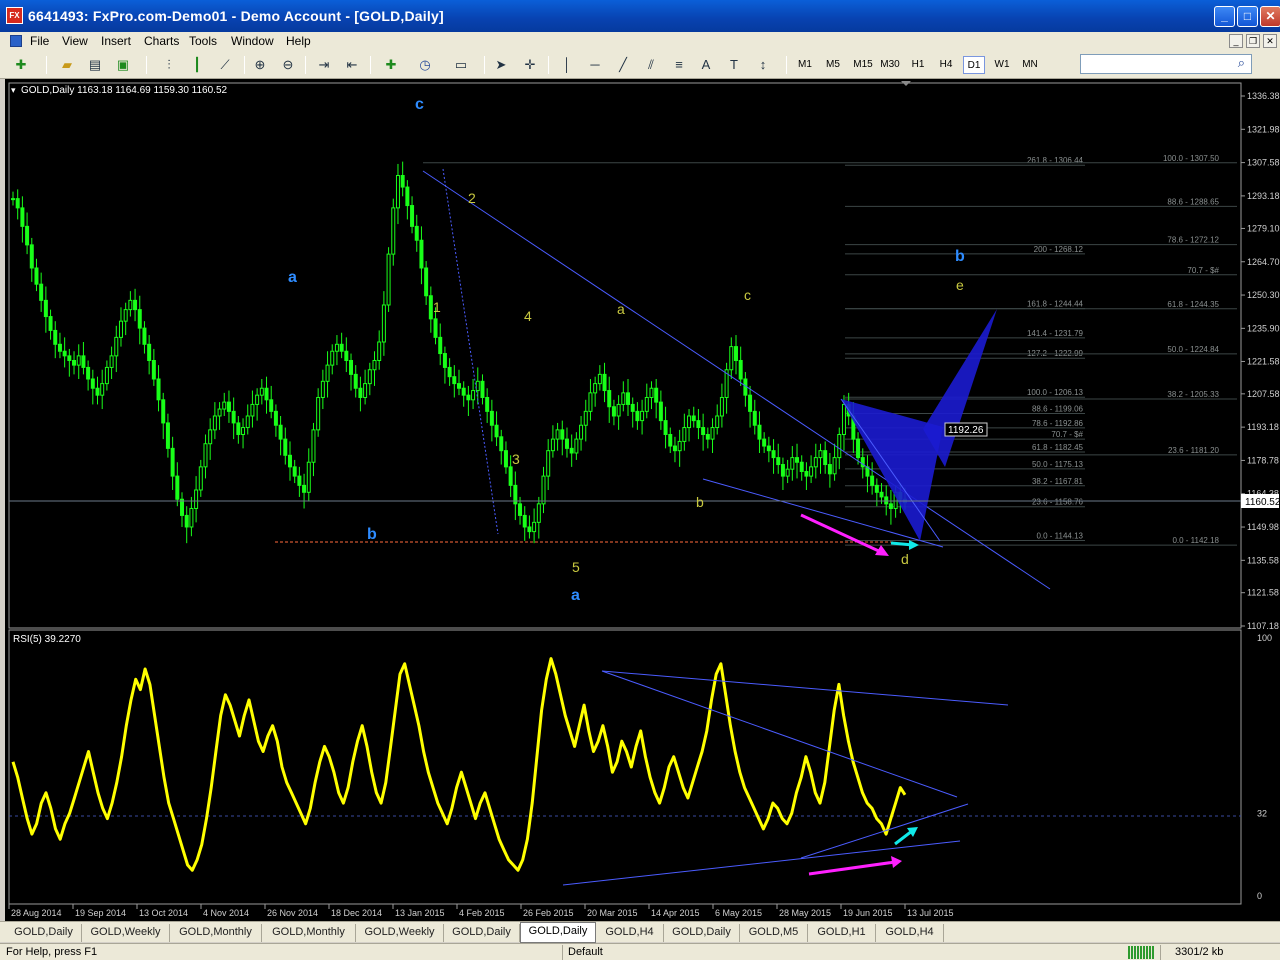 The image size is (1280, 960). I want to click on trendline-icon: ╱, so click(623, 65).